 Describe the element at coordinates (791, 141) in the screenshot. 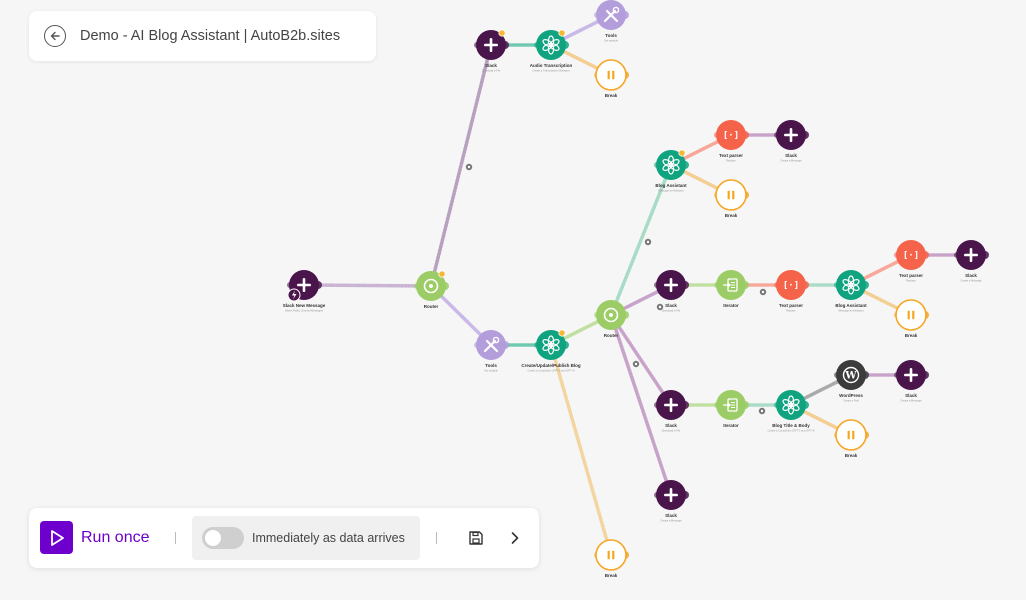

I see `module-slack-r1: SlackCreate a Message` at that location.